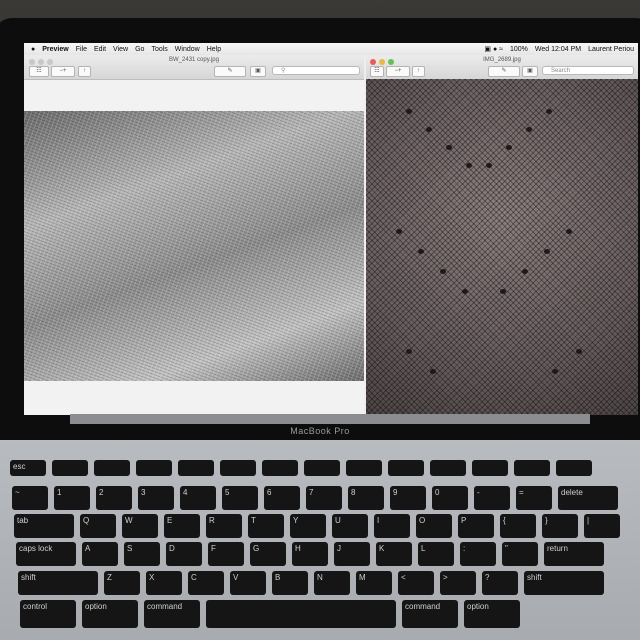 This screenshot has width=640, height=640. What do you see at coordinates (350, 526) in the screenshot?
I see `key-u: U` at bounding box center [350, 526].